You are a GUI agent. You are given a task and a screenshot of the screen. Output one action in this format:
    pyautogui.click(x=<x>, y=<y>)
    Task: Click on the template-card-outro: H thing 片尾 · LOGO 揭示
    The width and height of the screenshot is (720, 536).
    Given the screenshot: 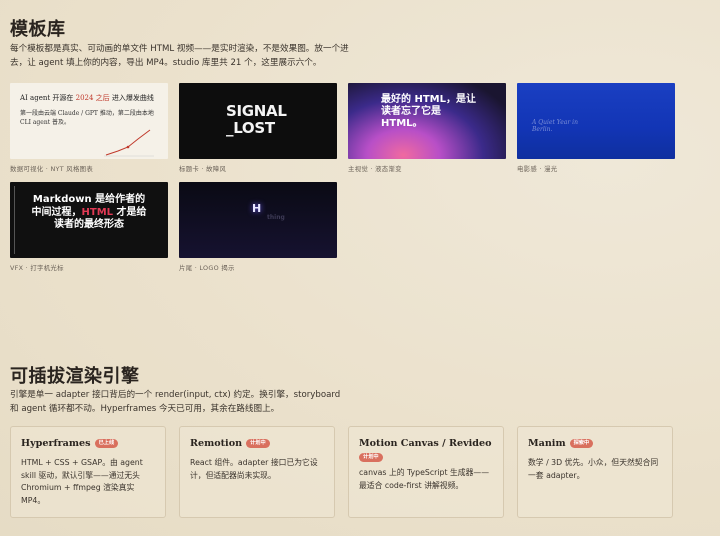 What is the action you would take?
    pyautogui.click(x=258, y=227)
    